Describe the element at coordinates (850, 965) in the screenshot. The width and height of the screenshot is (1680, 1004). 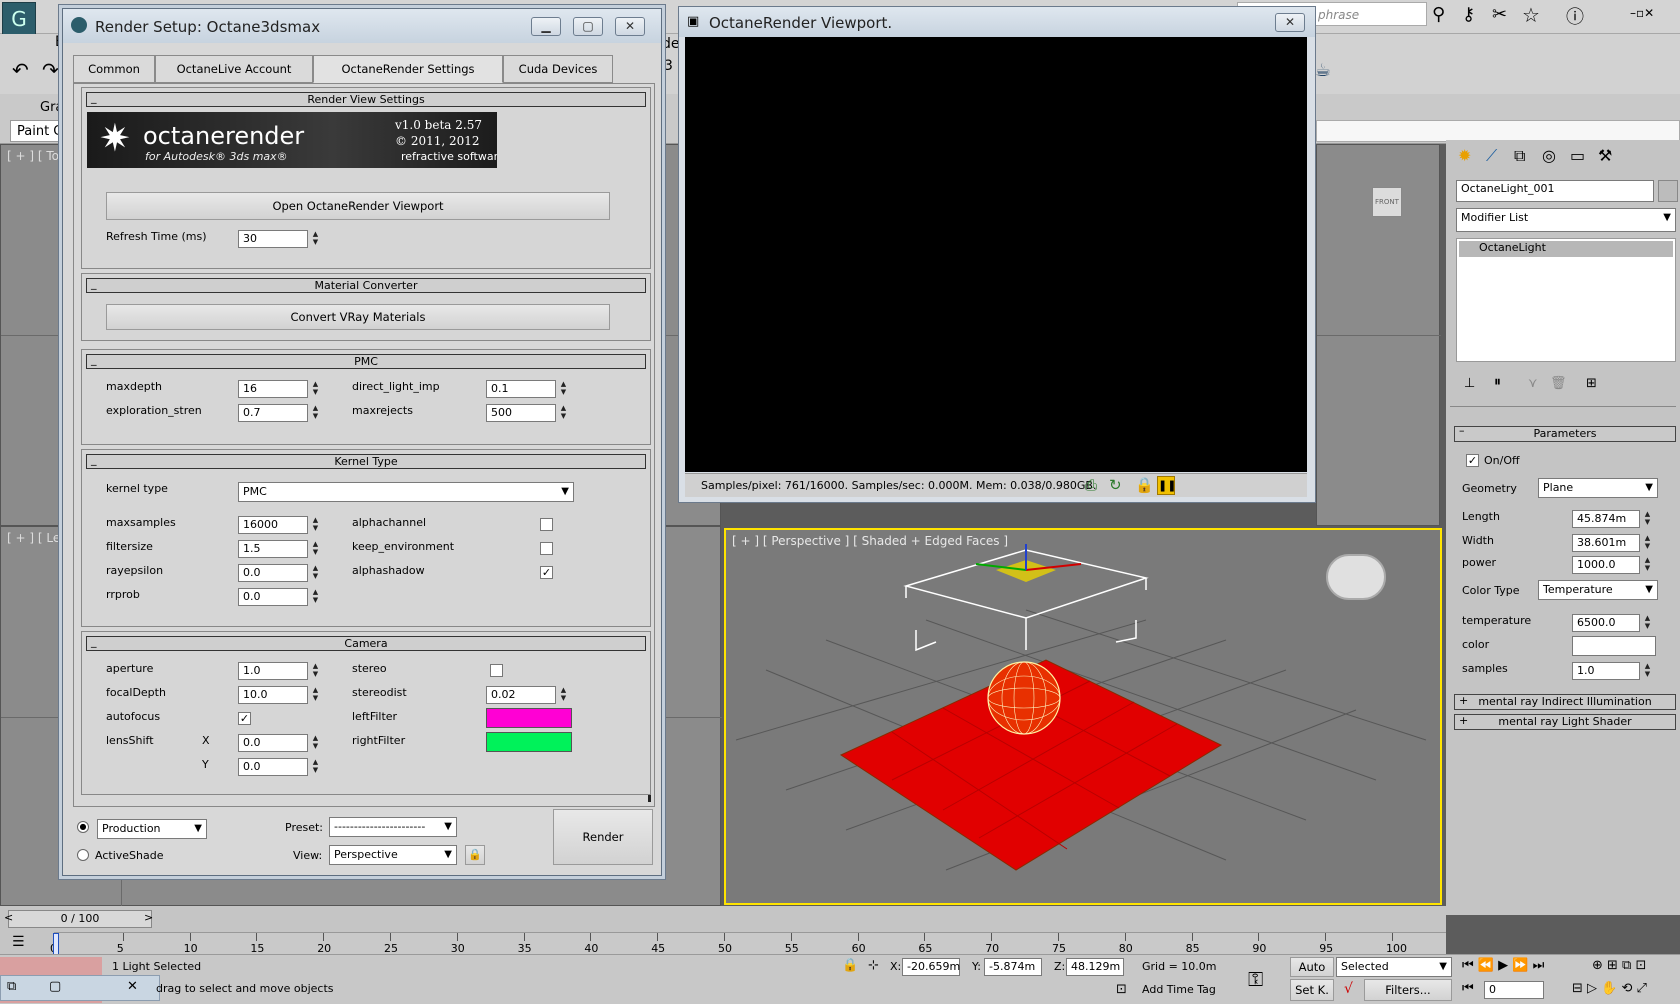
I see `lock-selection-icon: 🔒` at that location.